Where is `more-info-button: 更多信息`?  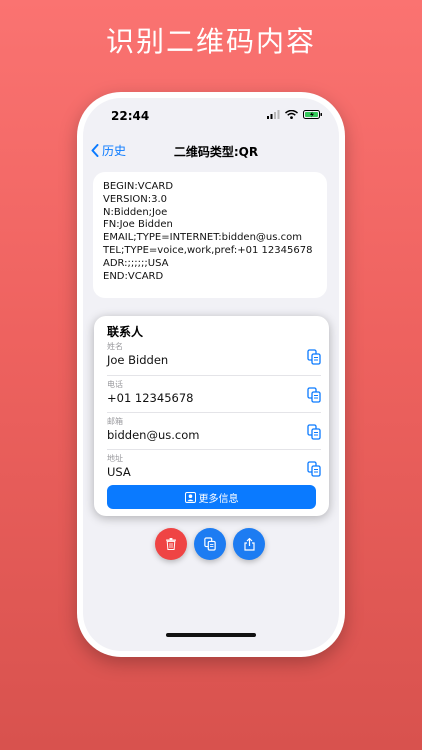 more-info-button: 更多信息 is located at coordinates (211, 497).